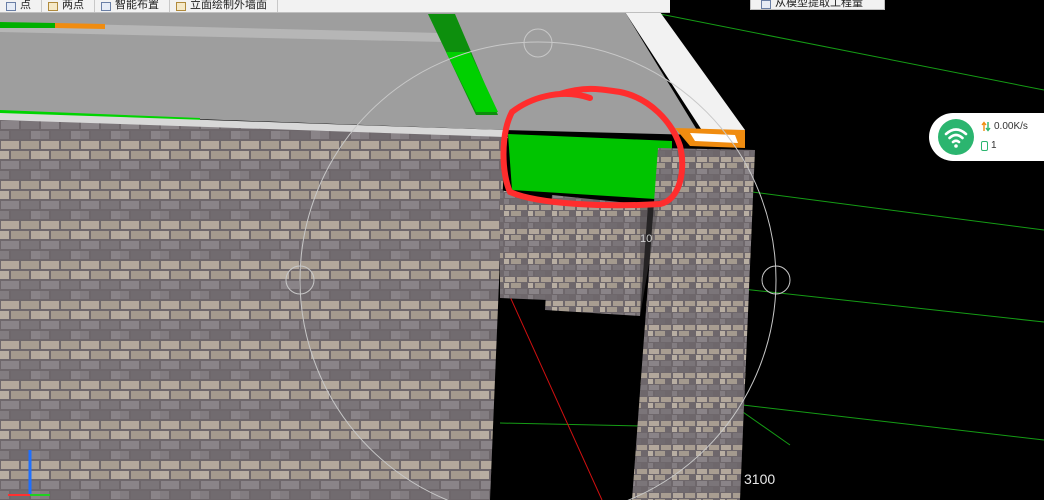  I want to click on toolbar-elevation-wall-button: 立面绘制外墙面, so click(224, 6).